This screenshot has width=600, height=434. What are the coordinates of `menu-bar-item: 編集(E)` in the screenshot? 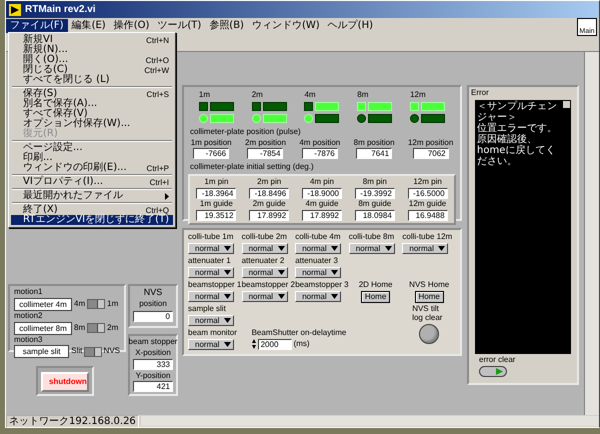 It's located at (89, 25).